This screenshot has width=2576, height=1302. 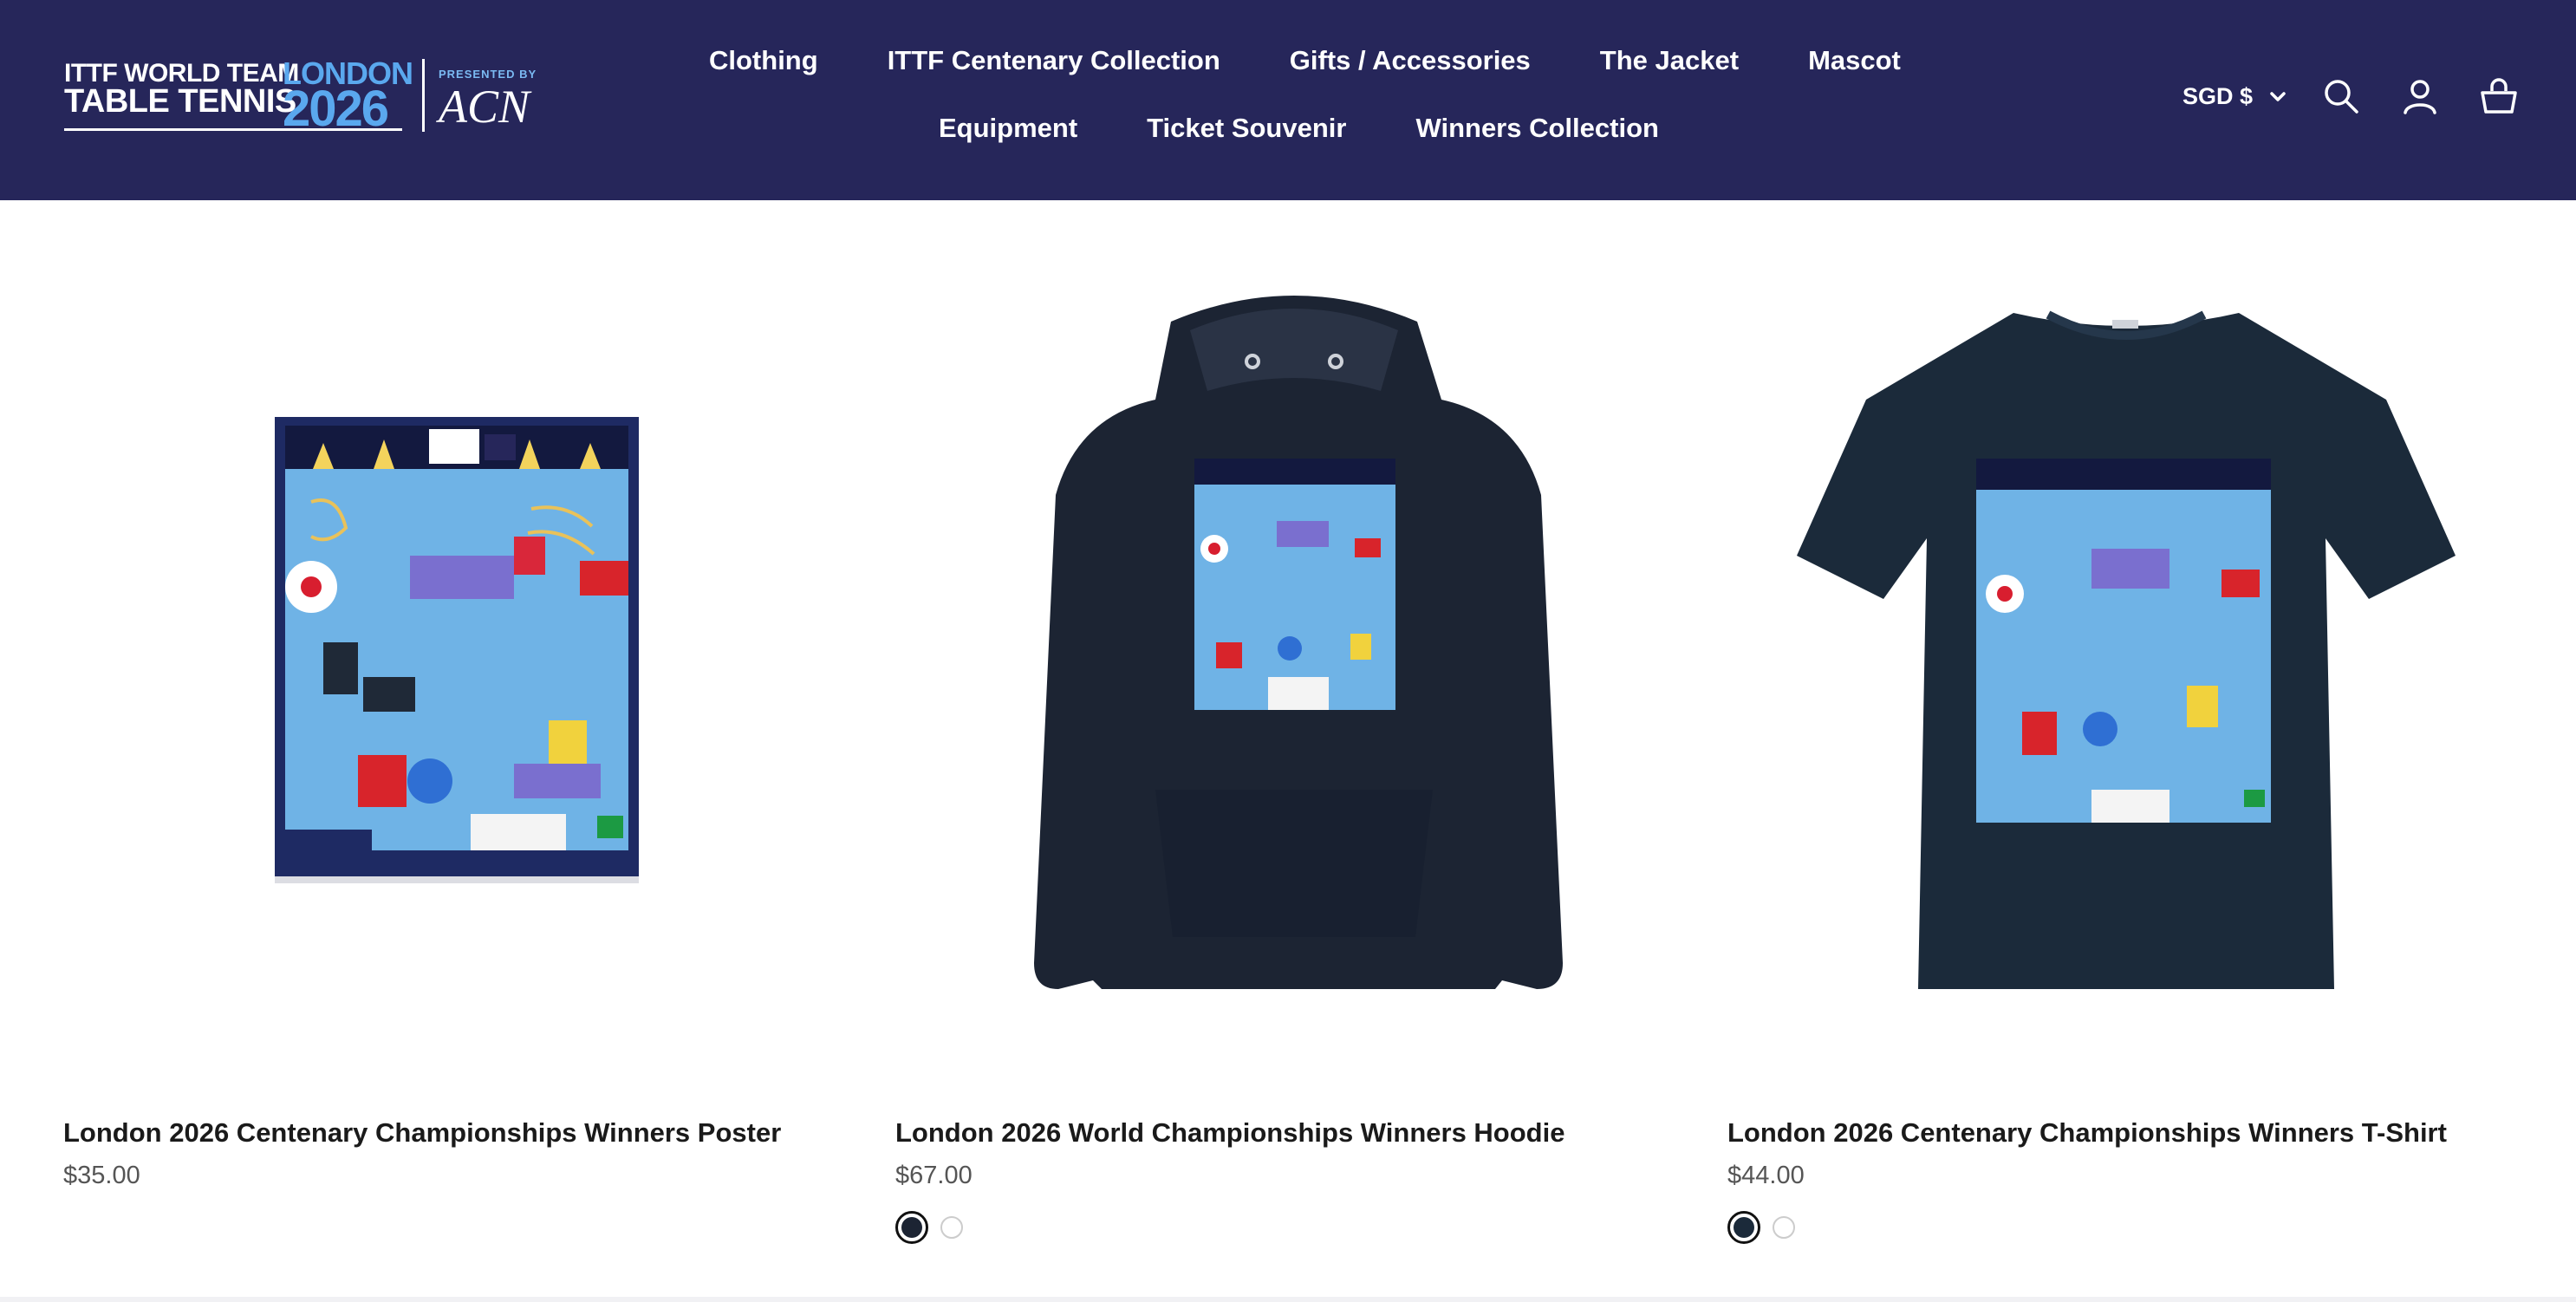 I want to click on section-divider, so click(x=1288, y=1299).